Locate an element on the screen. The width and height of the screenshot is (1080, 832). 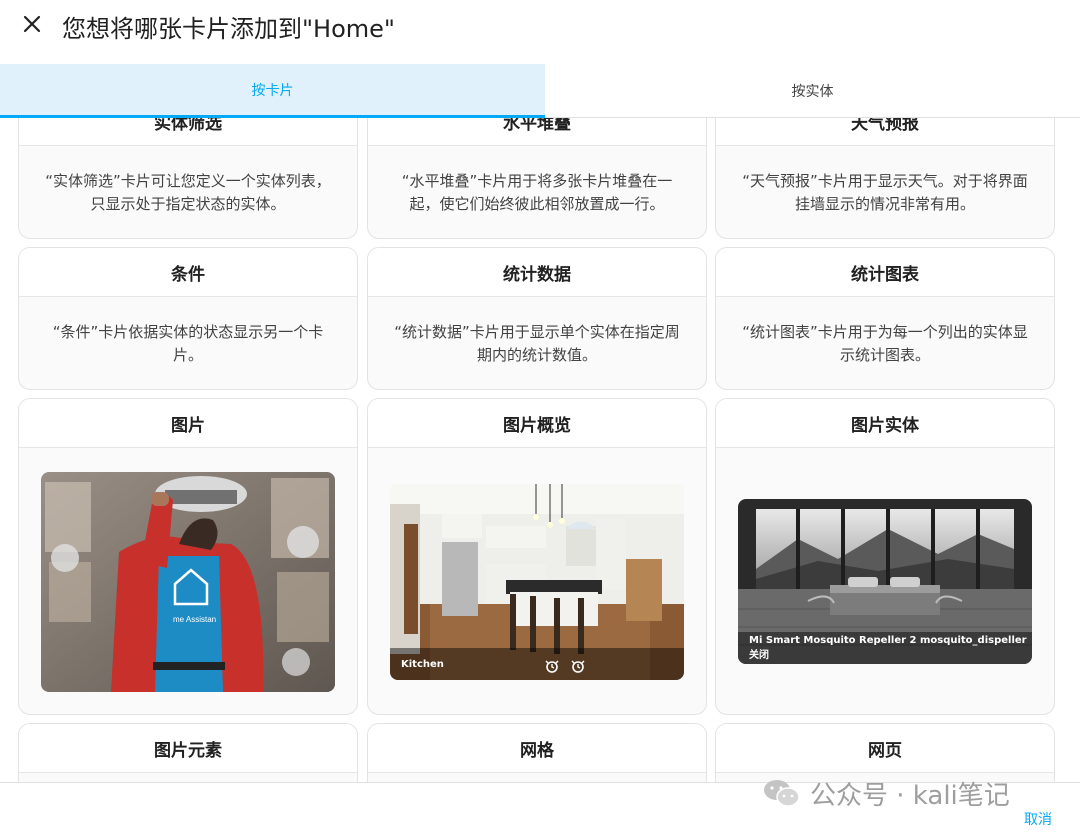
card-grid-layout: 网格 is located at coordinates (537, 752).